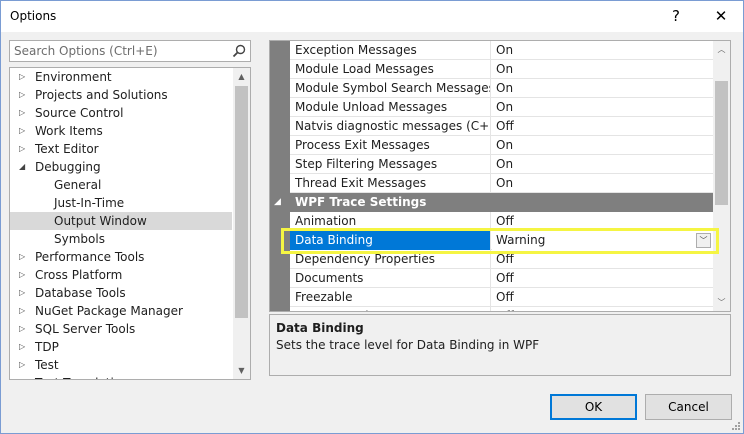  What do you see at coordinates (121, 275) in the screenshot?
I see `tree-item: ▷ Cross Platform` at bounding box center [121, 275].